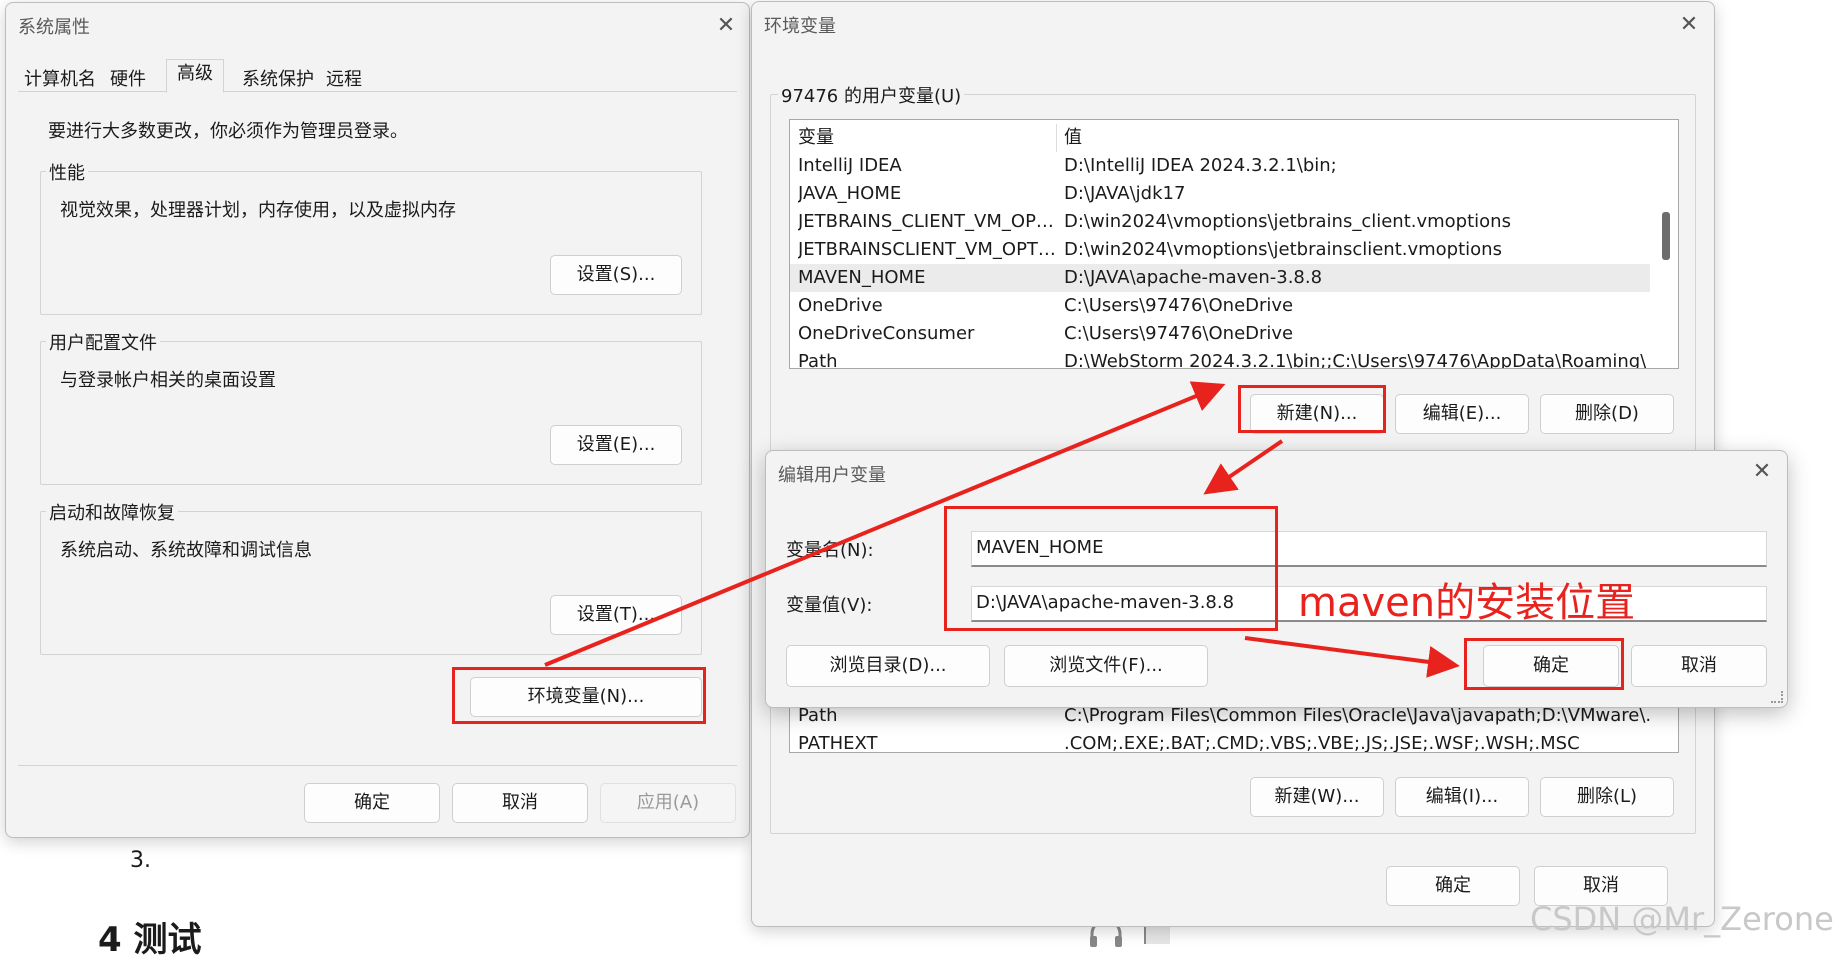 The width and height of the screenshot is (1839, 961). I want to click on annotation-label: maven的安装位置, so click(1467, 603).